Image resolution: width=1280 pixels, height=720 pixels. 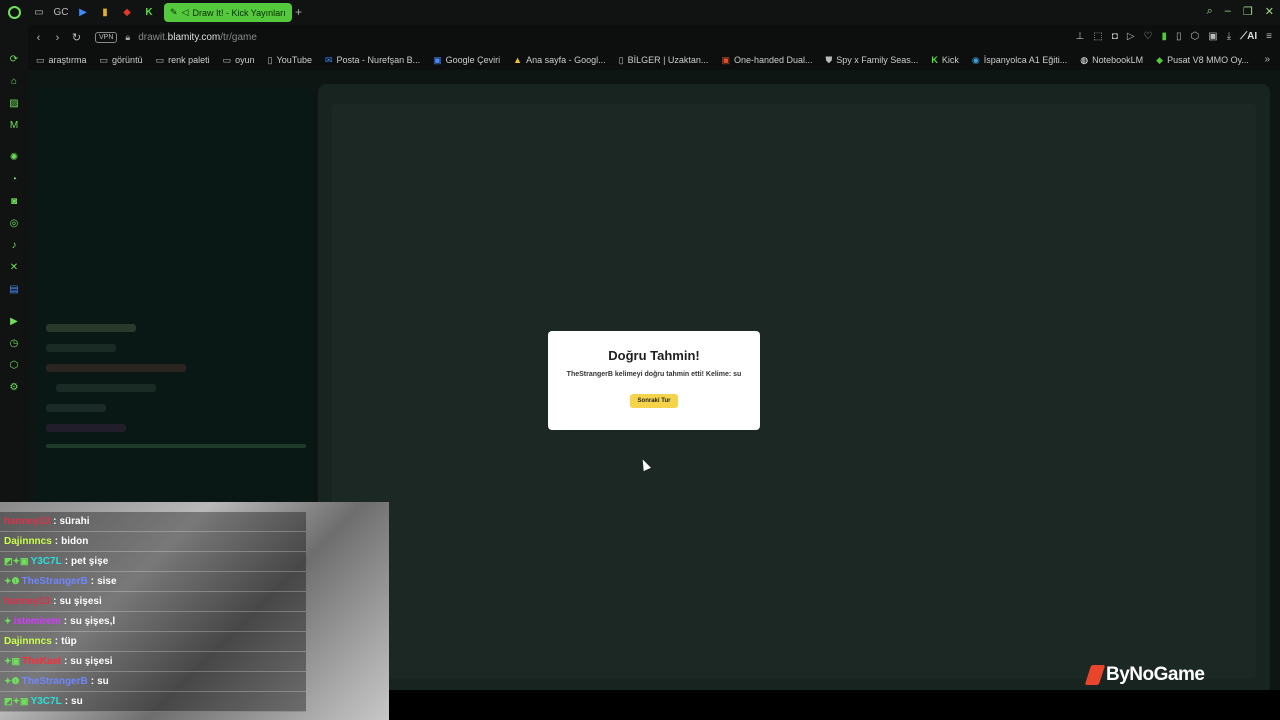 What do you see at coordinates (1080, 36) in the screenshot?
I see `pin-icon: ⊥` at bounding box center [1080, 36].